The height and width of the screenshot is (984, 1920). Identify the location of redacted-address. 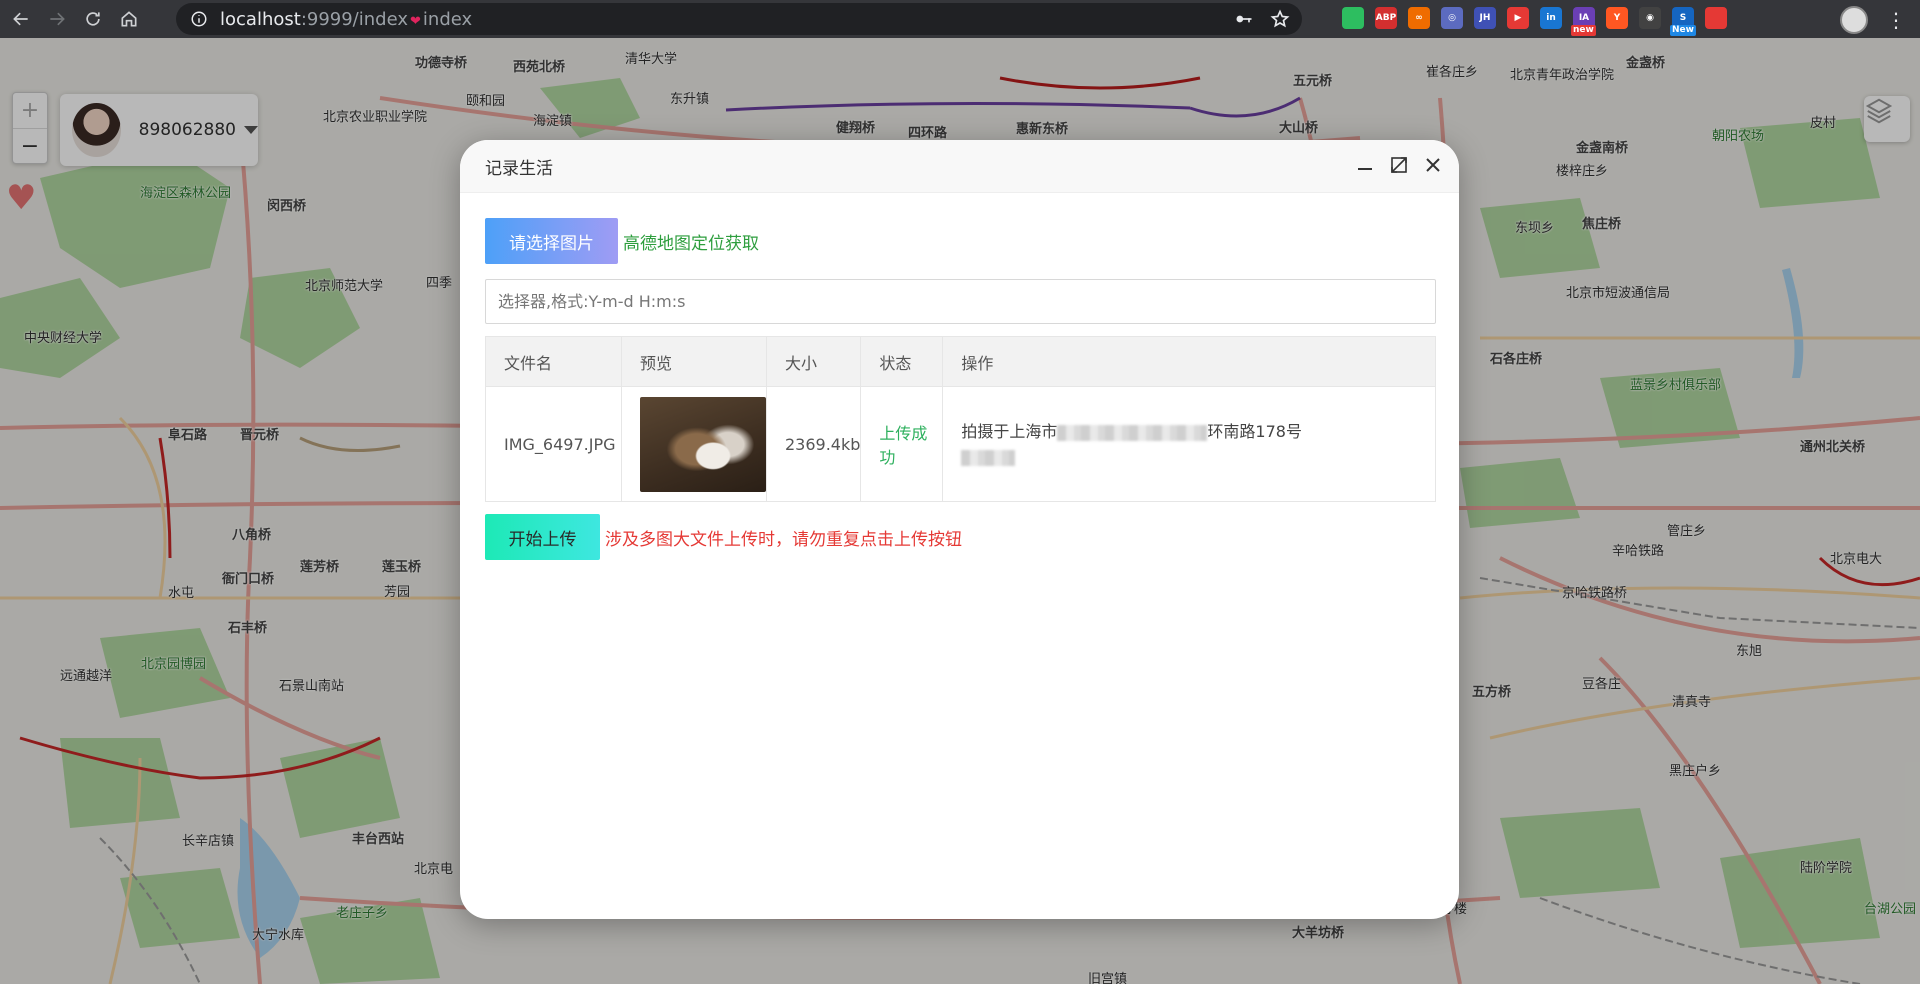
(1132, 432).